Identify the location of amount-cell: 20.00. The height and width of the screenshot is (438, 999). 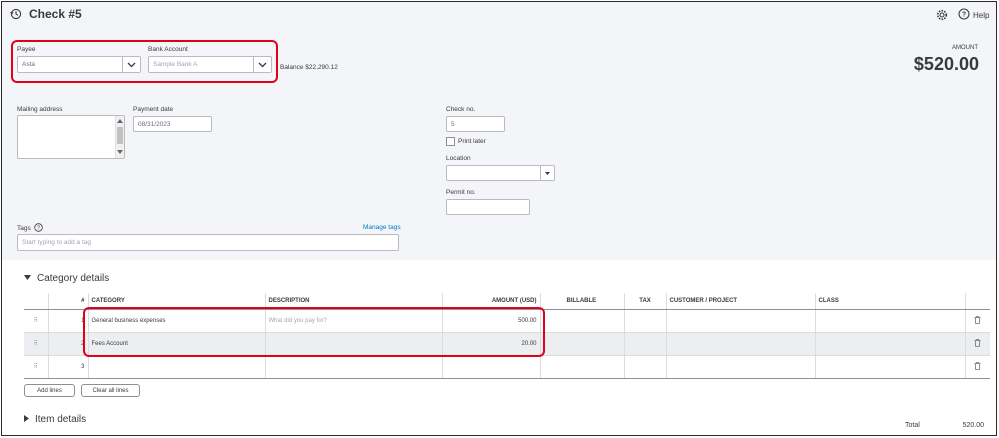
(490, 344).